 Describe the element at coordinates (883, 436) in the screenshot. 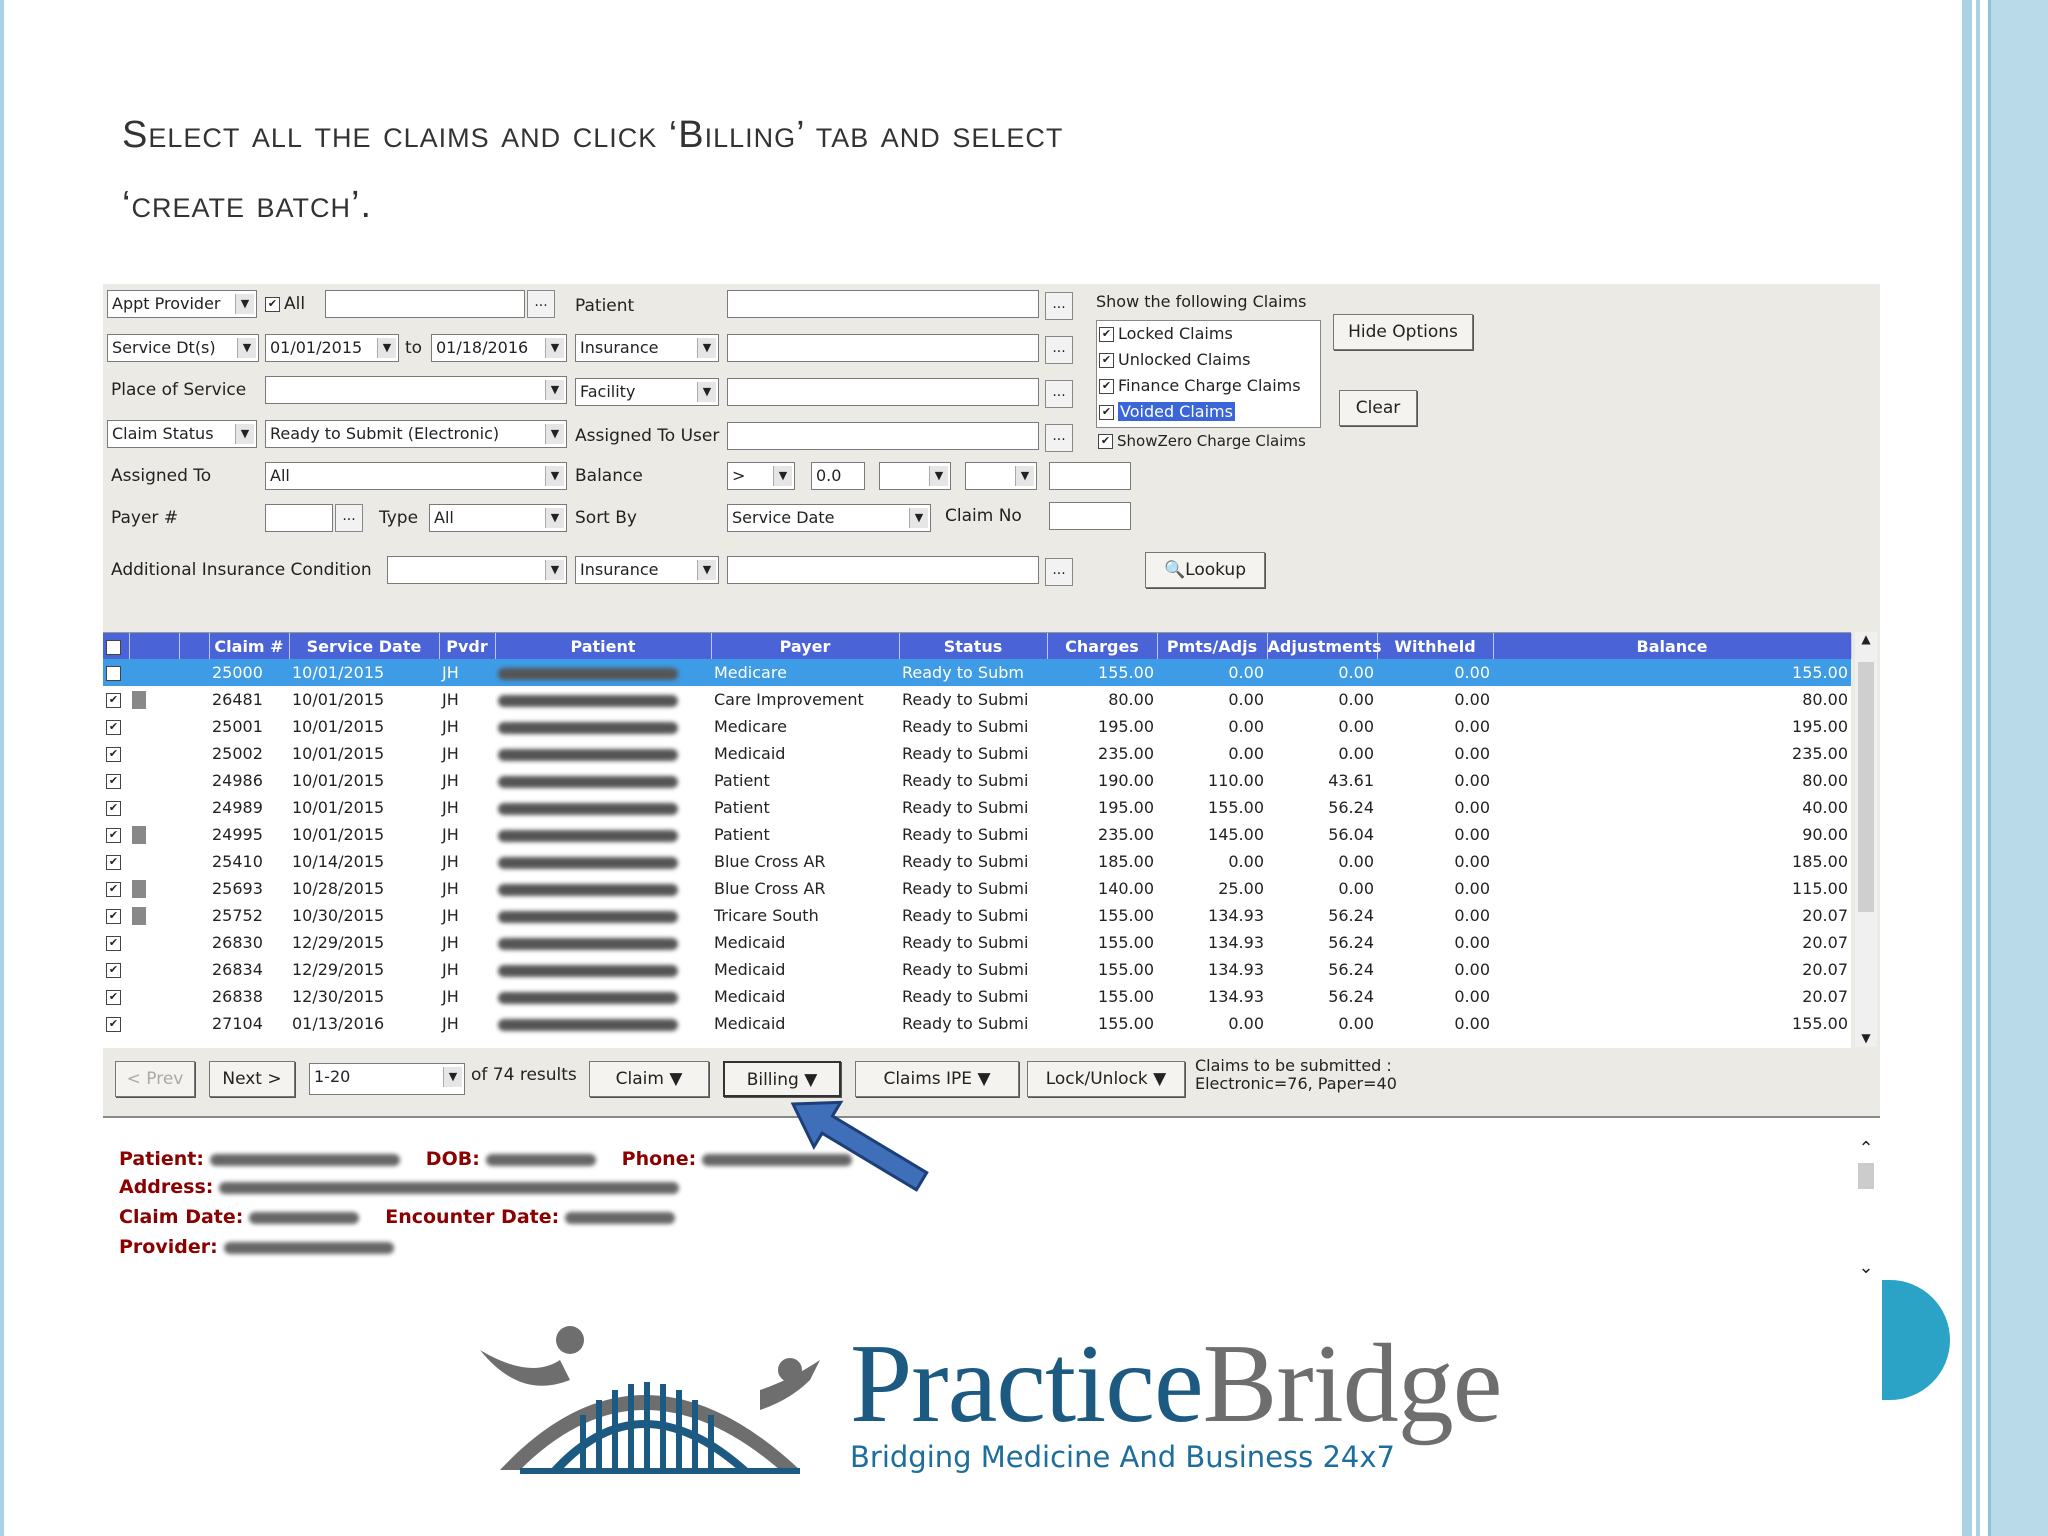

I see `assigned-to-user-input` at that location.